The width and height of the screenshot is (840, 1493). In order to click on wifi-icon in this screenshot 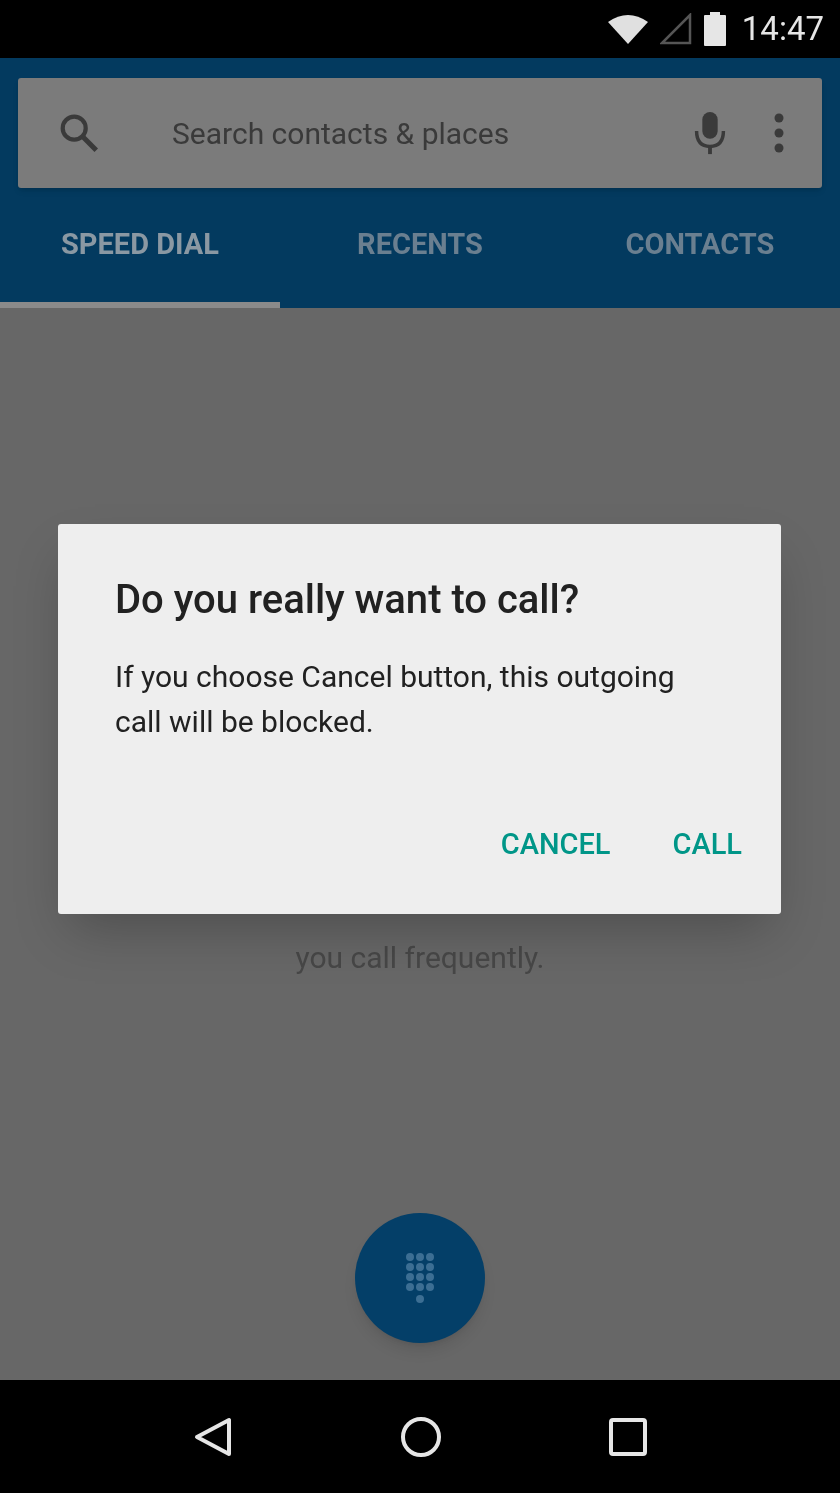, I will do `click(627, 29)`.